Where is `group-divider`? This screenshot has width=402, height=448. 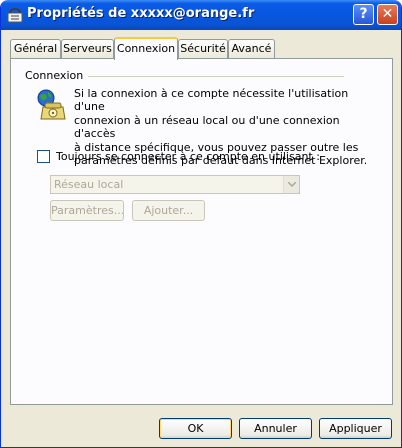 group-divider is located at coordinates (216, 76).